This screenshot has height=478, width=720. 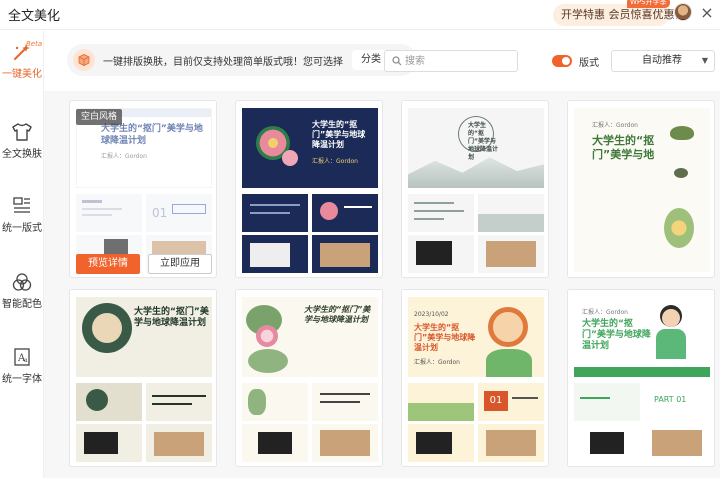 What do you see at coordinates (223, 62) in the screenshot?
I see `notice-text: 一键排版换肤，目前仅支持处理简单版式哦！您可选择` at bounding box center [223, 62].